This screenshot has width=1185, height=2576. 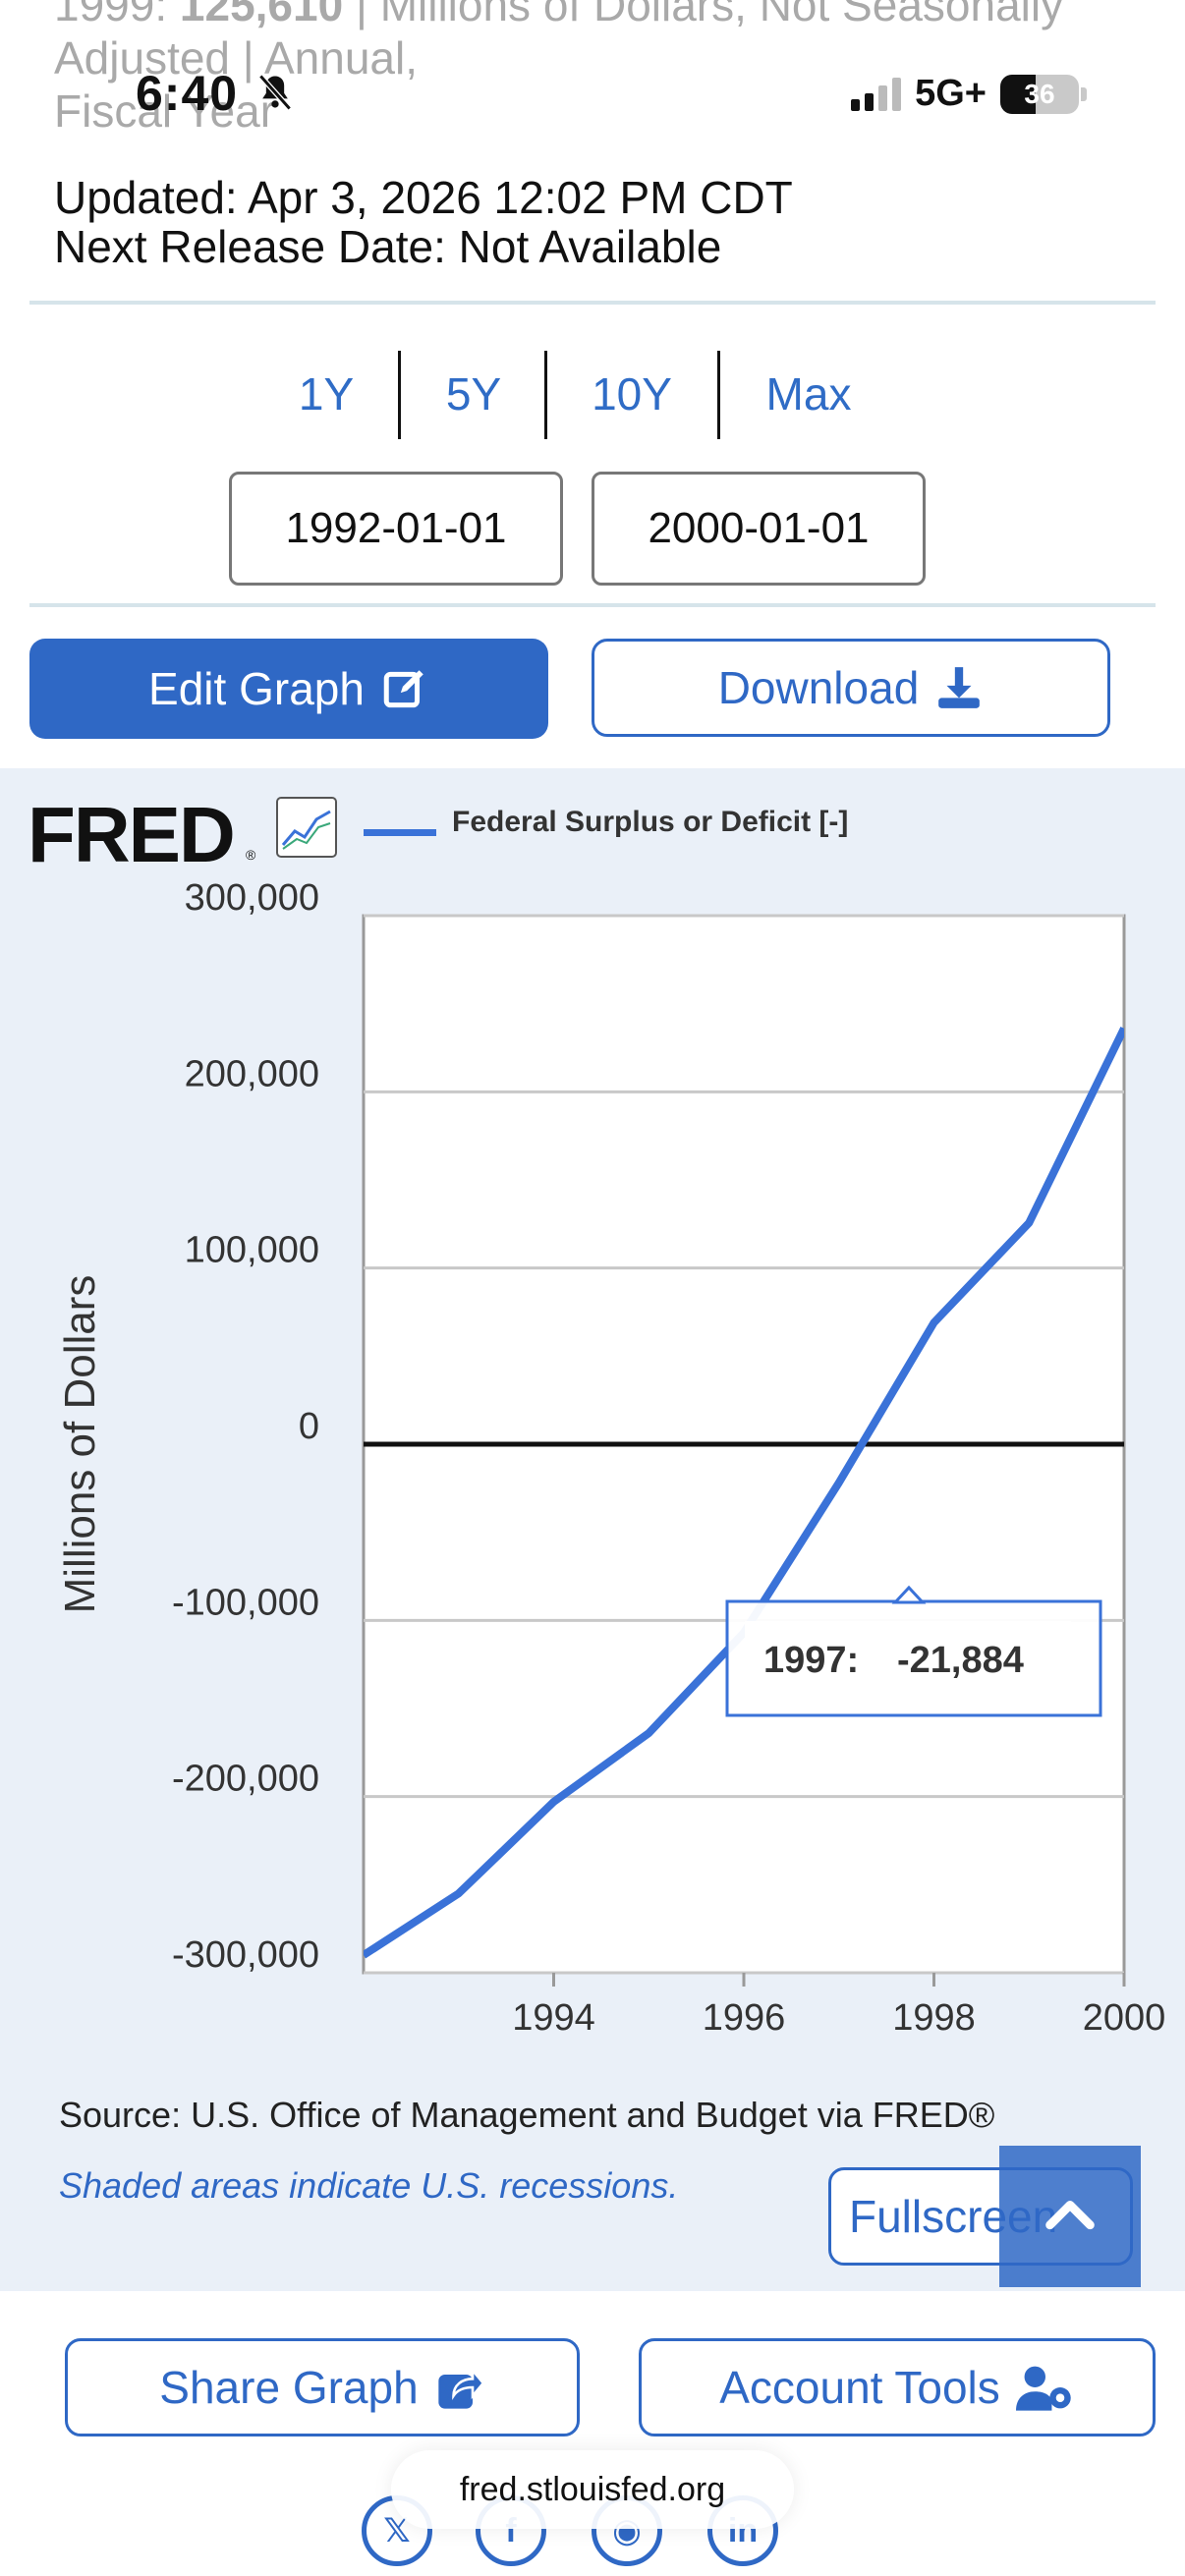 I want to click on legend-label: Federal Surplus or Deficit [-], so click(x=650, y=822).